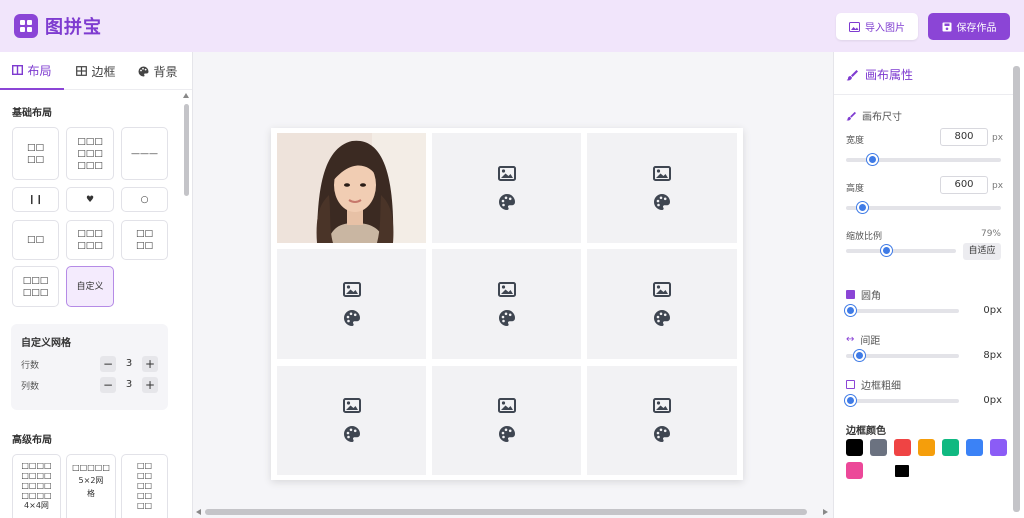  Describe the element at coordinates (964, 137) in the screenshot. I see `width-input: 800` at that location.